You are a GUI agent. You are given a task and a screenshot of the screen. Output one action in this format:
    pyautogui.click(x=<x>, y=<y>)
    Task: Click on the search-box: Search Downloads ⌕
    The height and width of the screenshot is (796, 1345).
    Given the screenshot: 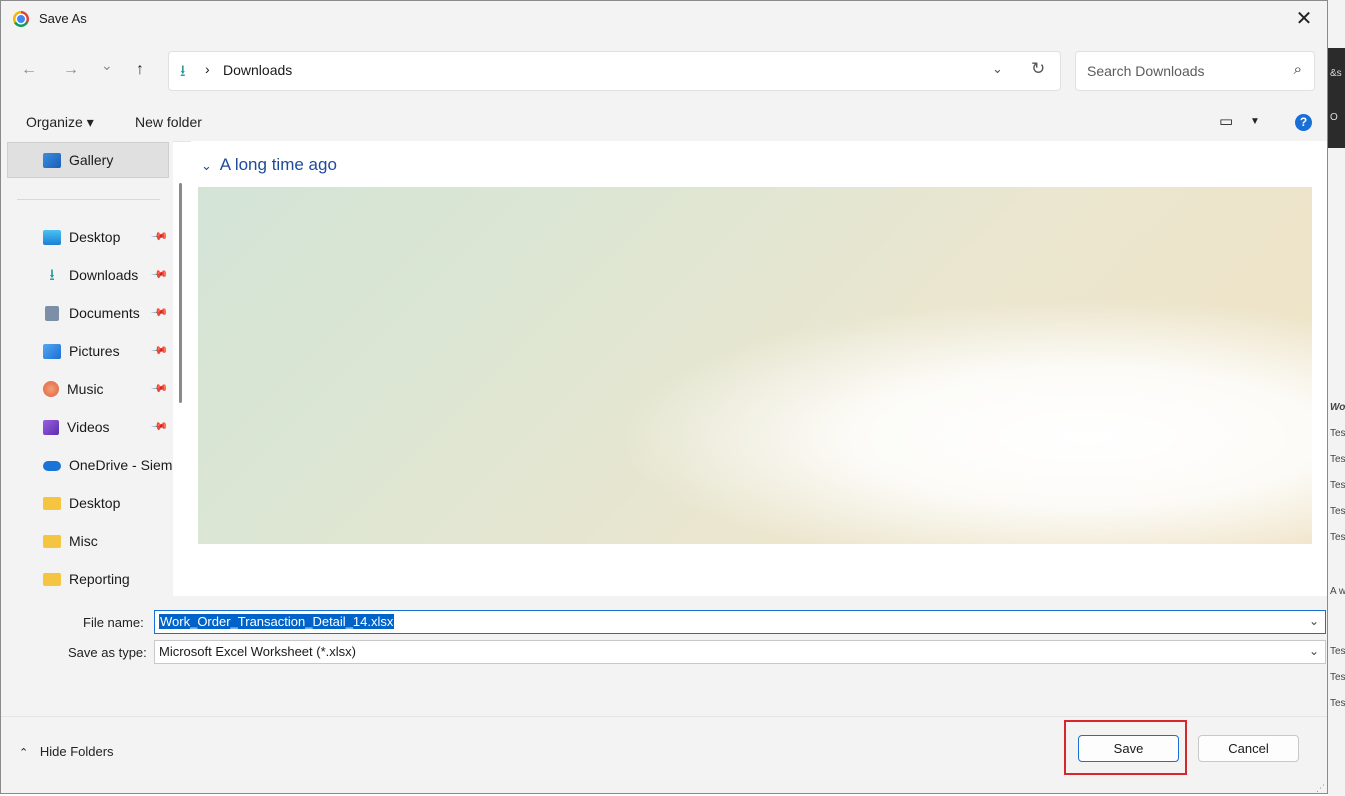 What is the action you would take?
    pyautogui.click(x=1195, y=71)
    